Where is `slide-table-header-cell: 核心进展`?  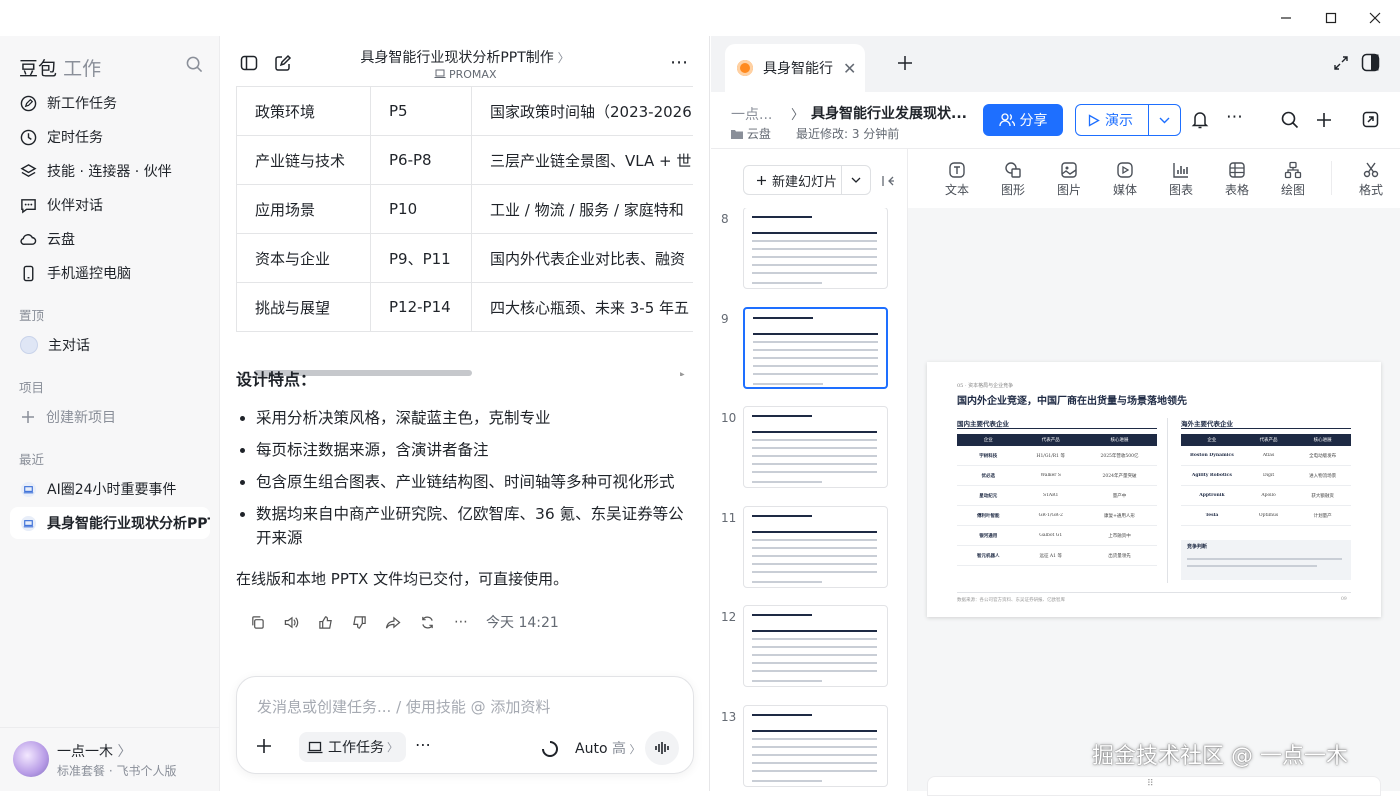 slide-table-header-cell: 核心进展 is located at coordinates (1119, 440).